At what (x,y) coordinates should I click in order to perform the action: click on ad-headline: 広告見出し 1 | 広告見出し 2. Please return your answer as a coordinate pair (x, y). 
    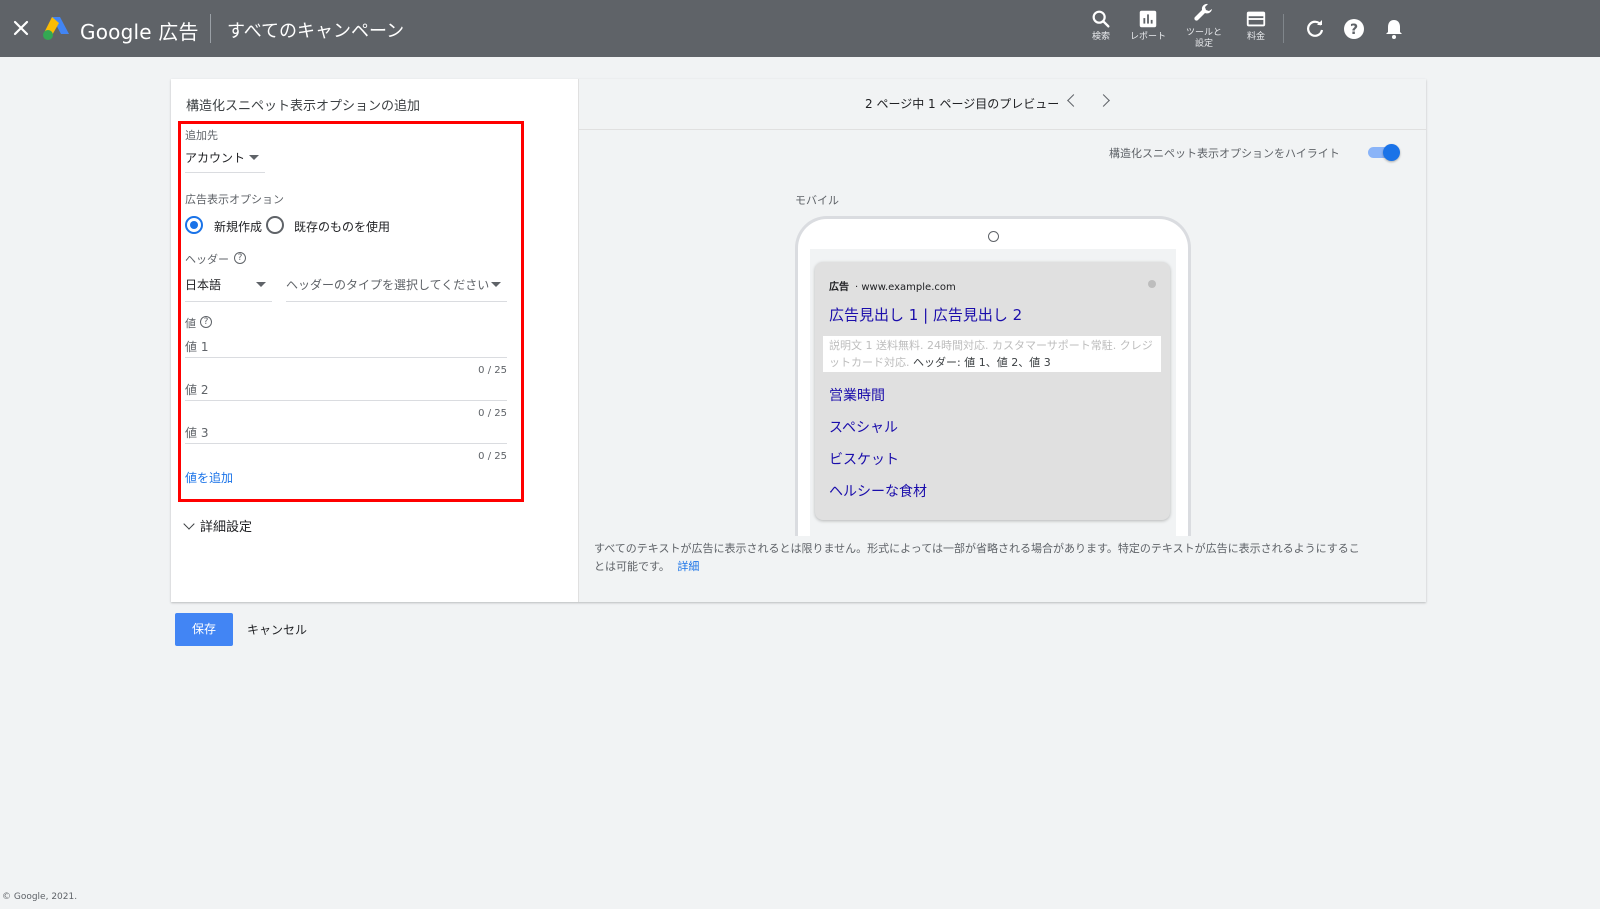
    Looking at the image, I should click on (925, 314).